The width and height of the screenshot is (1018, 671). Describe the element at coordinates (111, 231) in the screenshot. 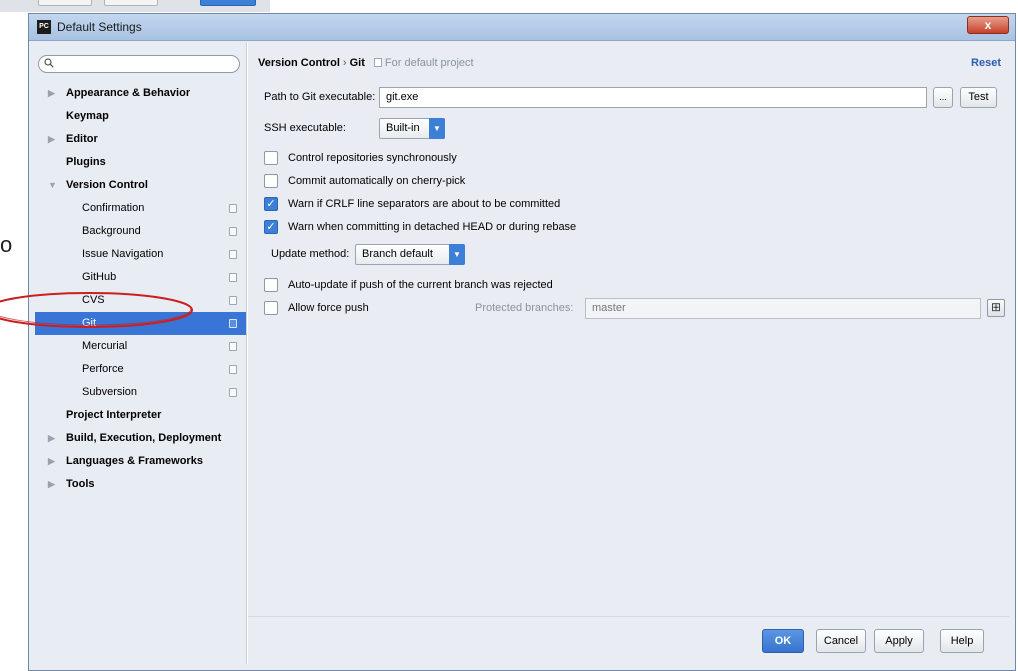

I see `sidebar-item-label: Background` at that location.